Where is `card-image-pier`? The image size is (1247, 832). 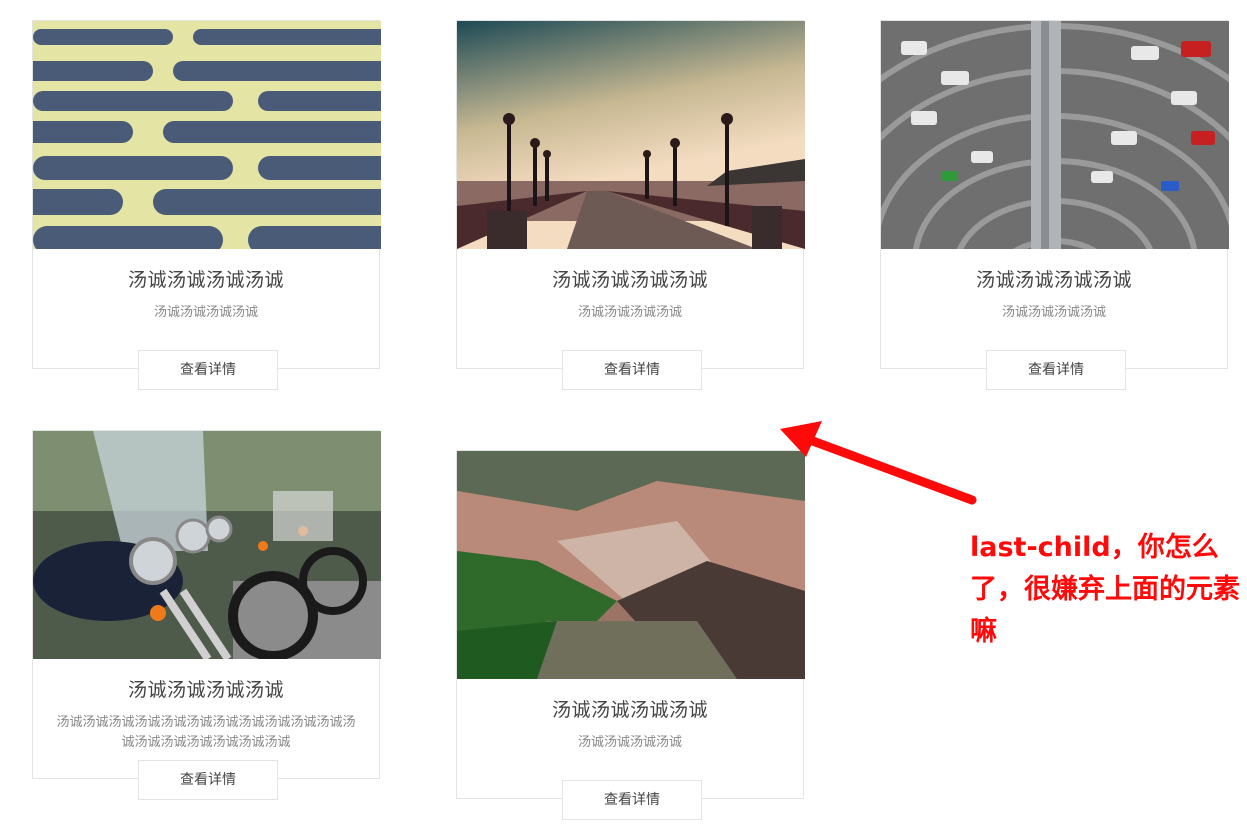
card-image-pier is located at coordinates (631, 135).